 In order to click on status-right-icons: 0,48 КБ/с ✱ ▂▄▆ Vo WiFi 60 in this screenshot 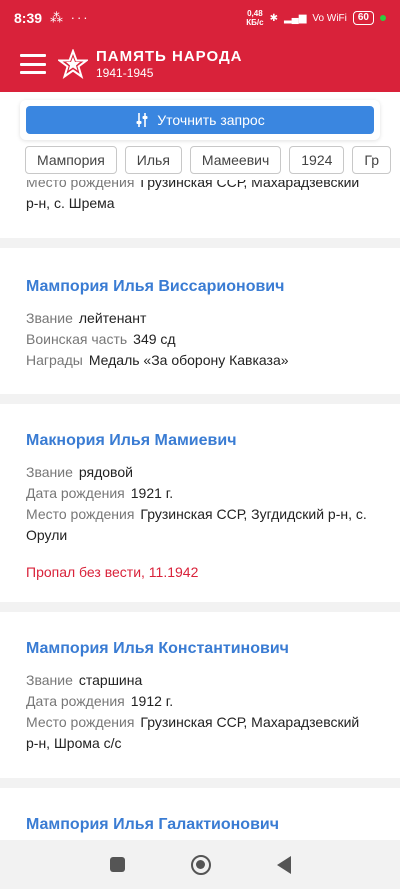, I will do `click(316, 18)`.